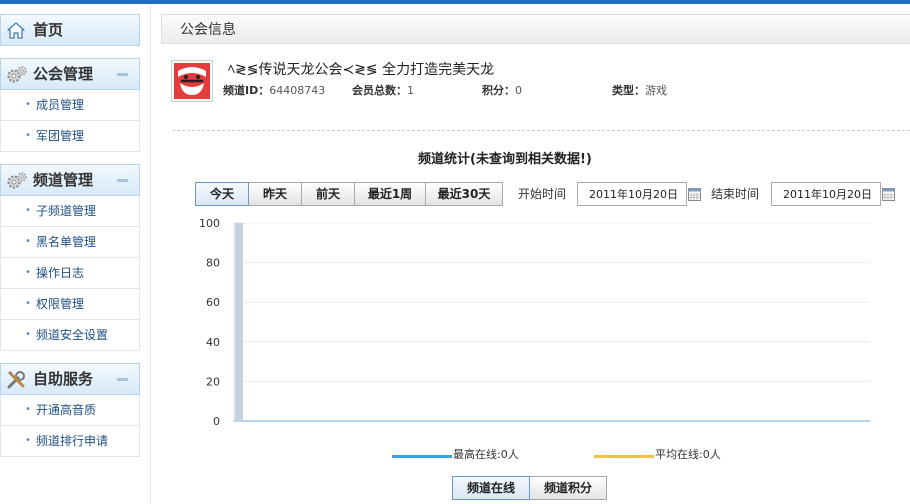 The width and height of the screenshot is (910, 504). I want to click on tools-icon, so click(16, 380).